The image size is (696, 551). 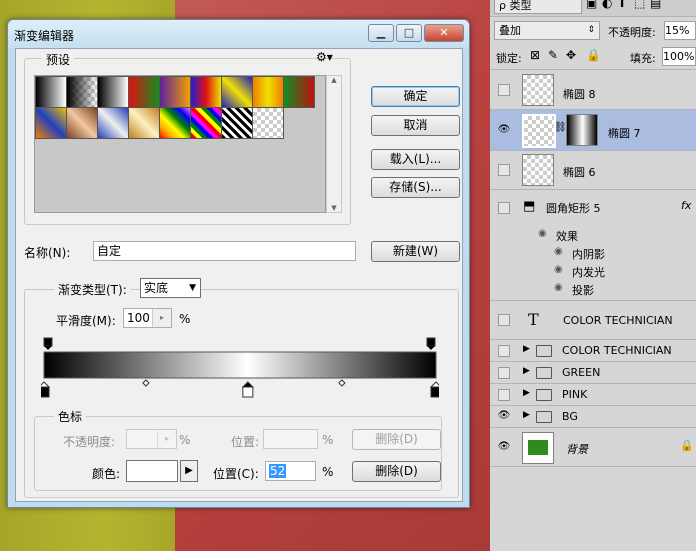 I want to click on stop-color-swatch, so click(x=152, y=471).